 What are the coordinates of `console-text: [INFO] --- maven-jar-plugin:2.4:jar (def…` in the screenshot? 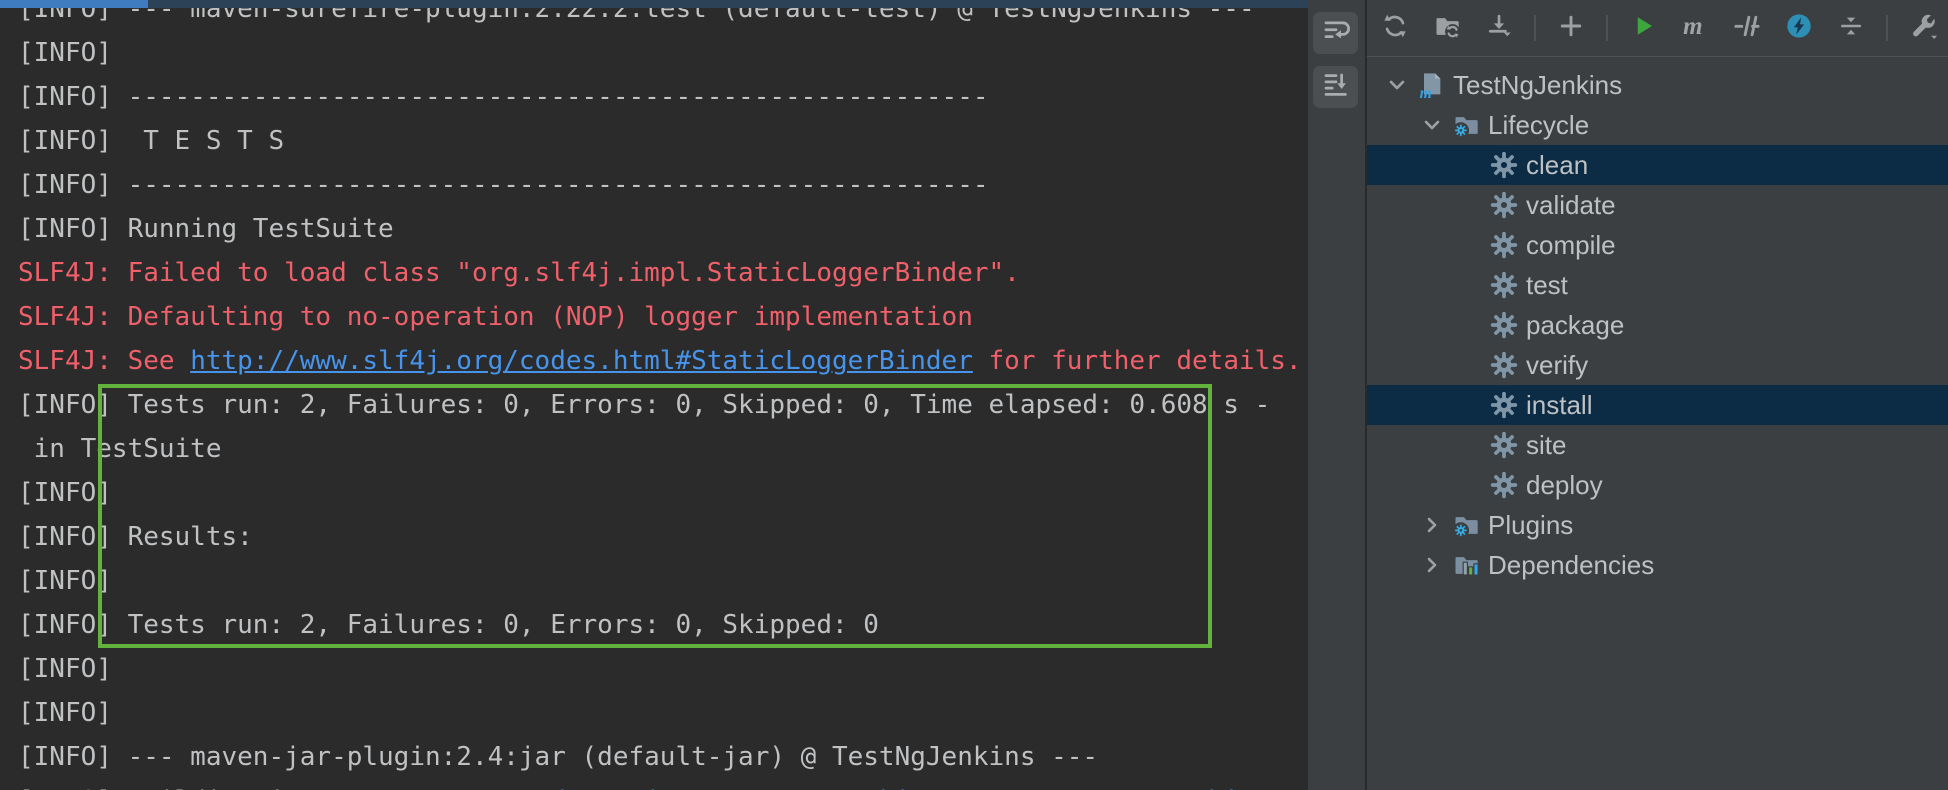 It's located at (558, 757).